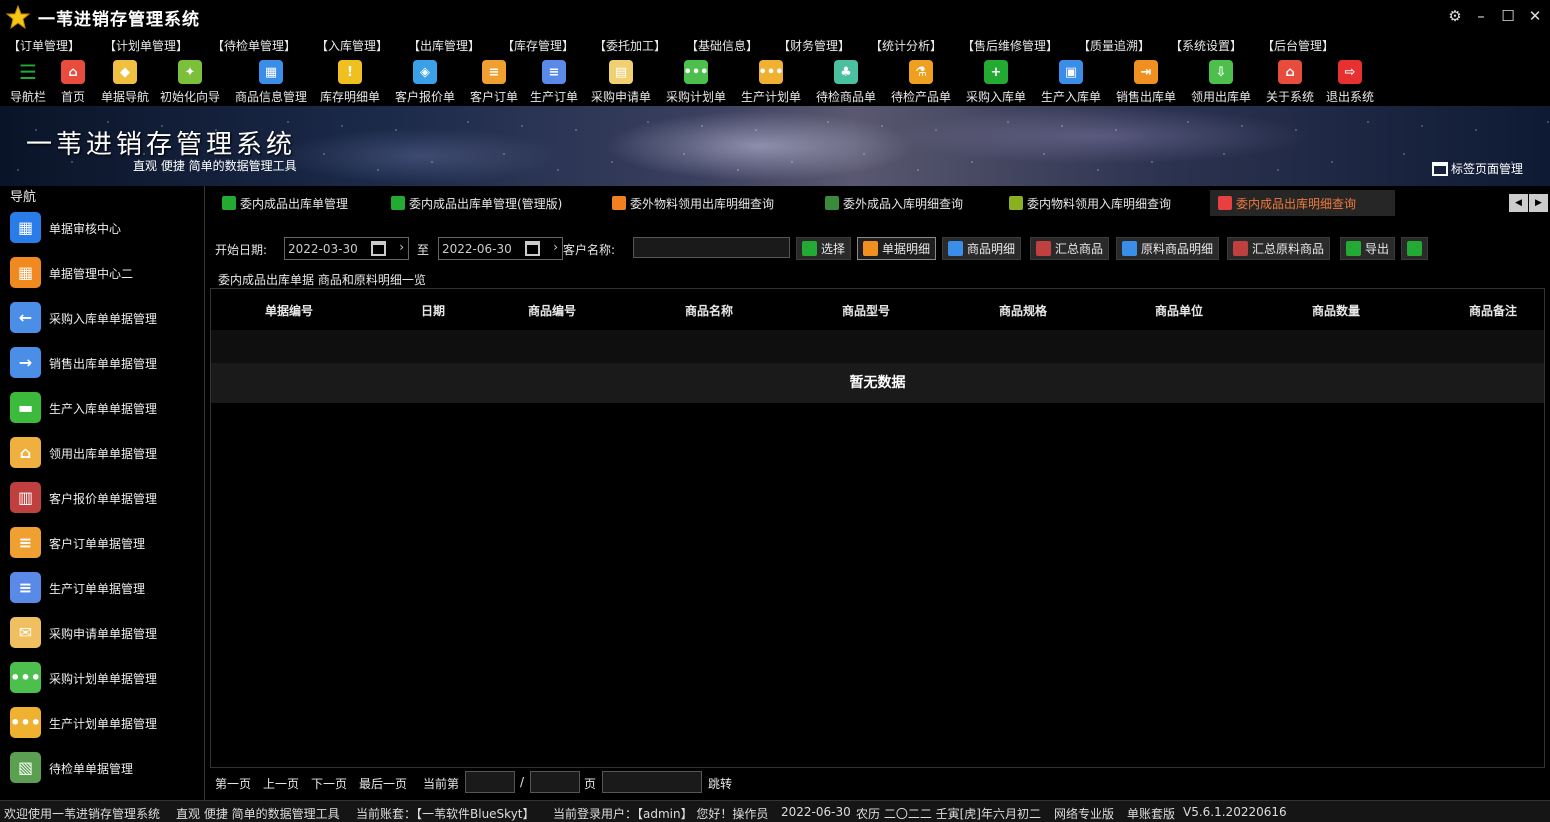 The width and height of the screenshot is (1550, 822). What do you see at coordinates (1535, 16) in the screenshot?
I see `close-icon: ✕` at bounding box center [1535, 16].